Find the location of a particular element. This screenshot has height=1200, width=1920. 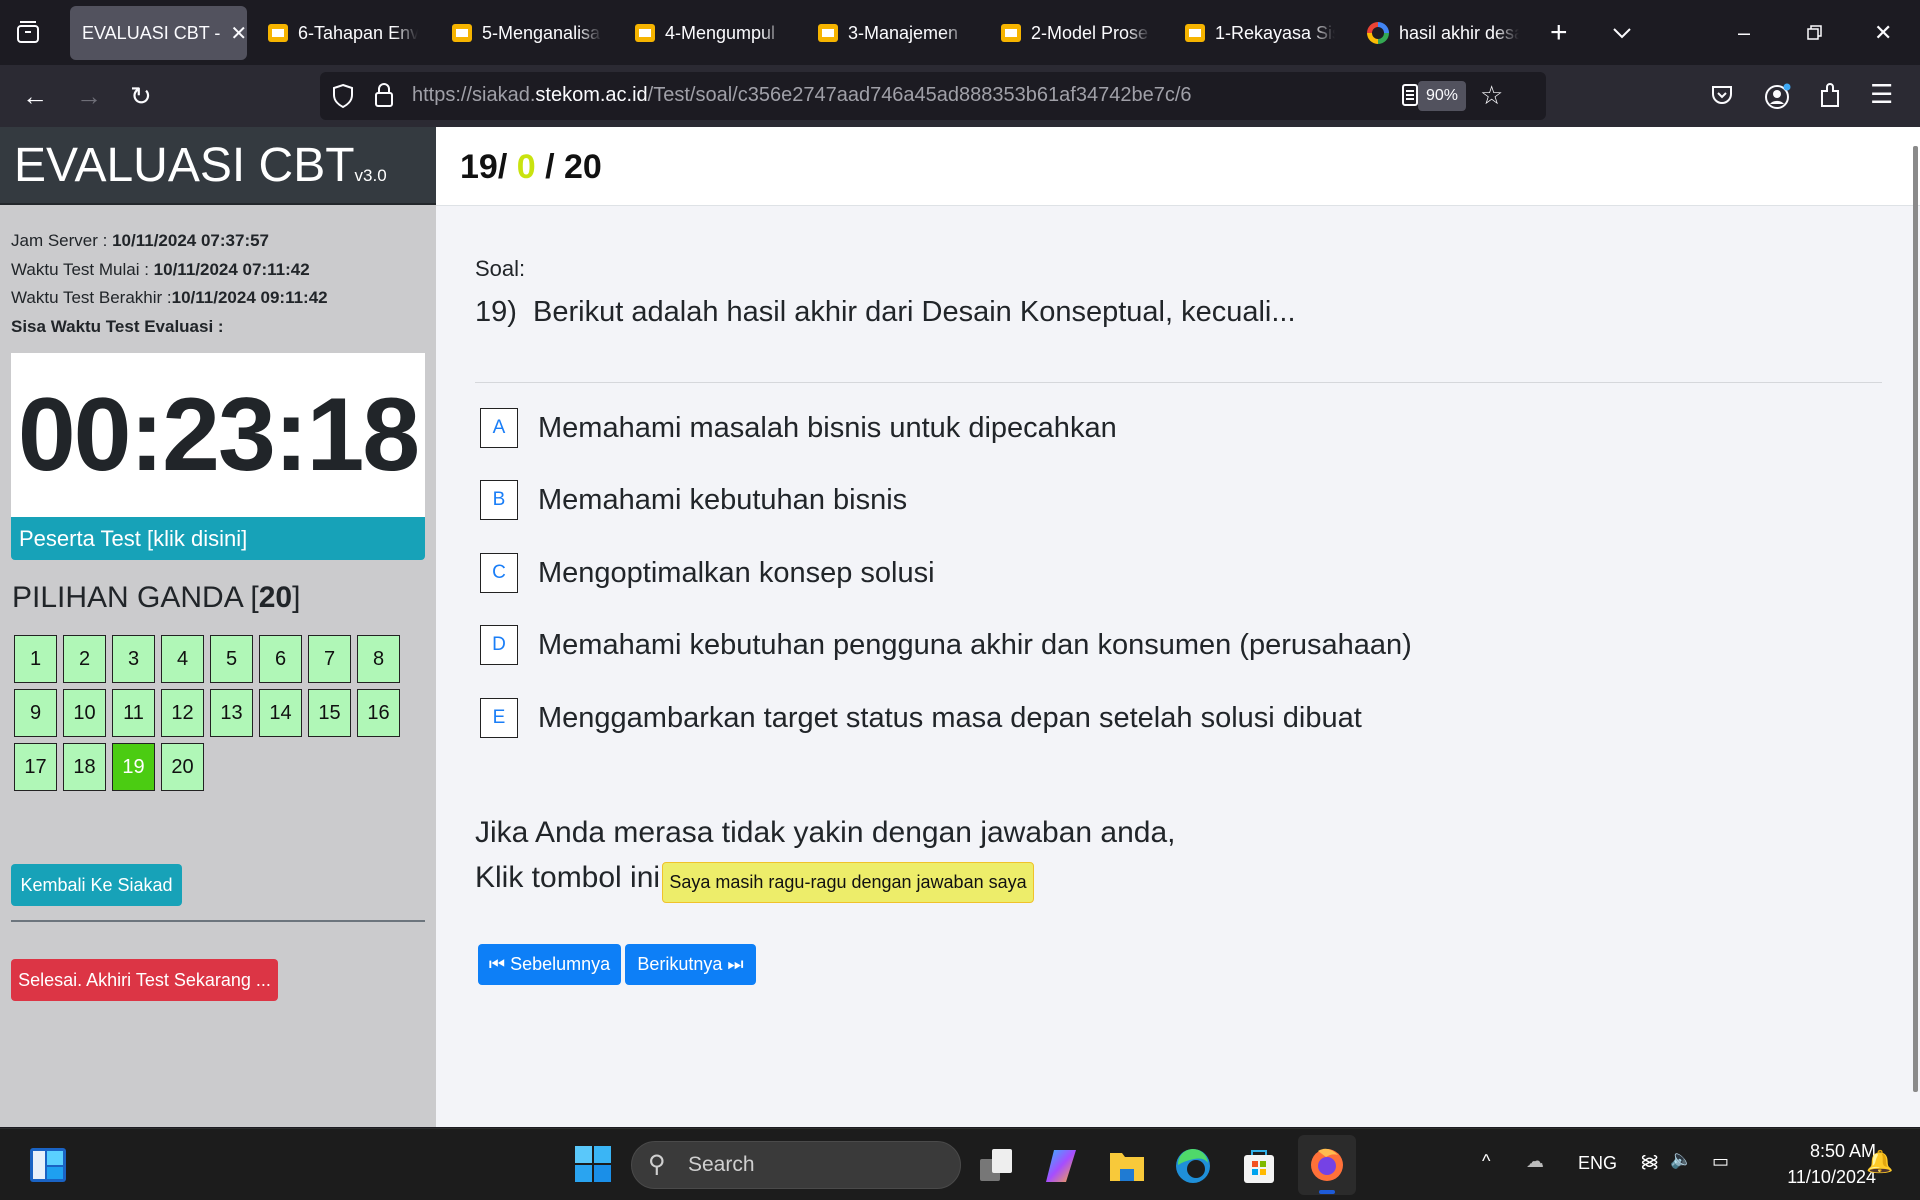

battery-icon: ▭ is located at coordinates (1720, 1161).